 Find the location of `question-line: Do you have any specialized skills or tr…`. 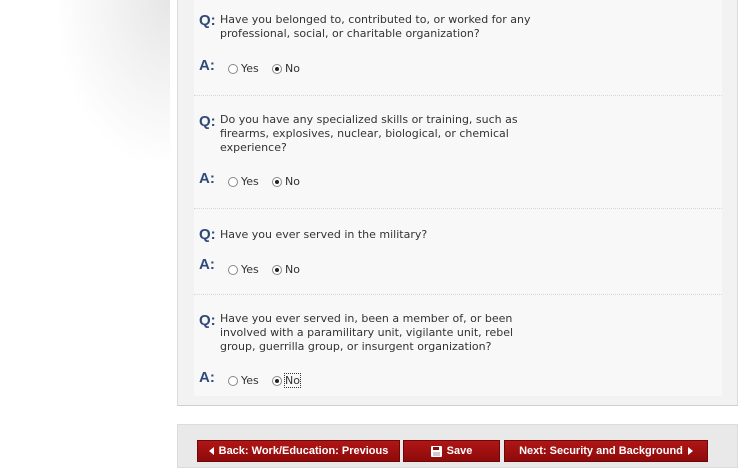

question-line: Do you have any specialized skills or tr… is located at coordinates (369, 119).